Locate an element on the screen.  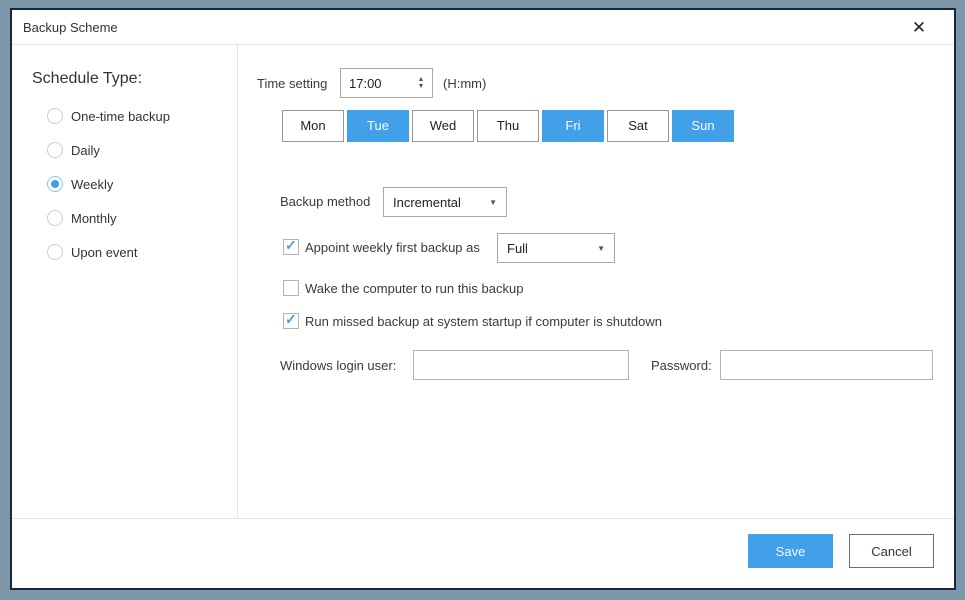
save-button: Save is located at coordinates (790, 551).